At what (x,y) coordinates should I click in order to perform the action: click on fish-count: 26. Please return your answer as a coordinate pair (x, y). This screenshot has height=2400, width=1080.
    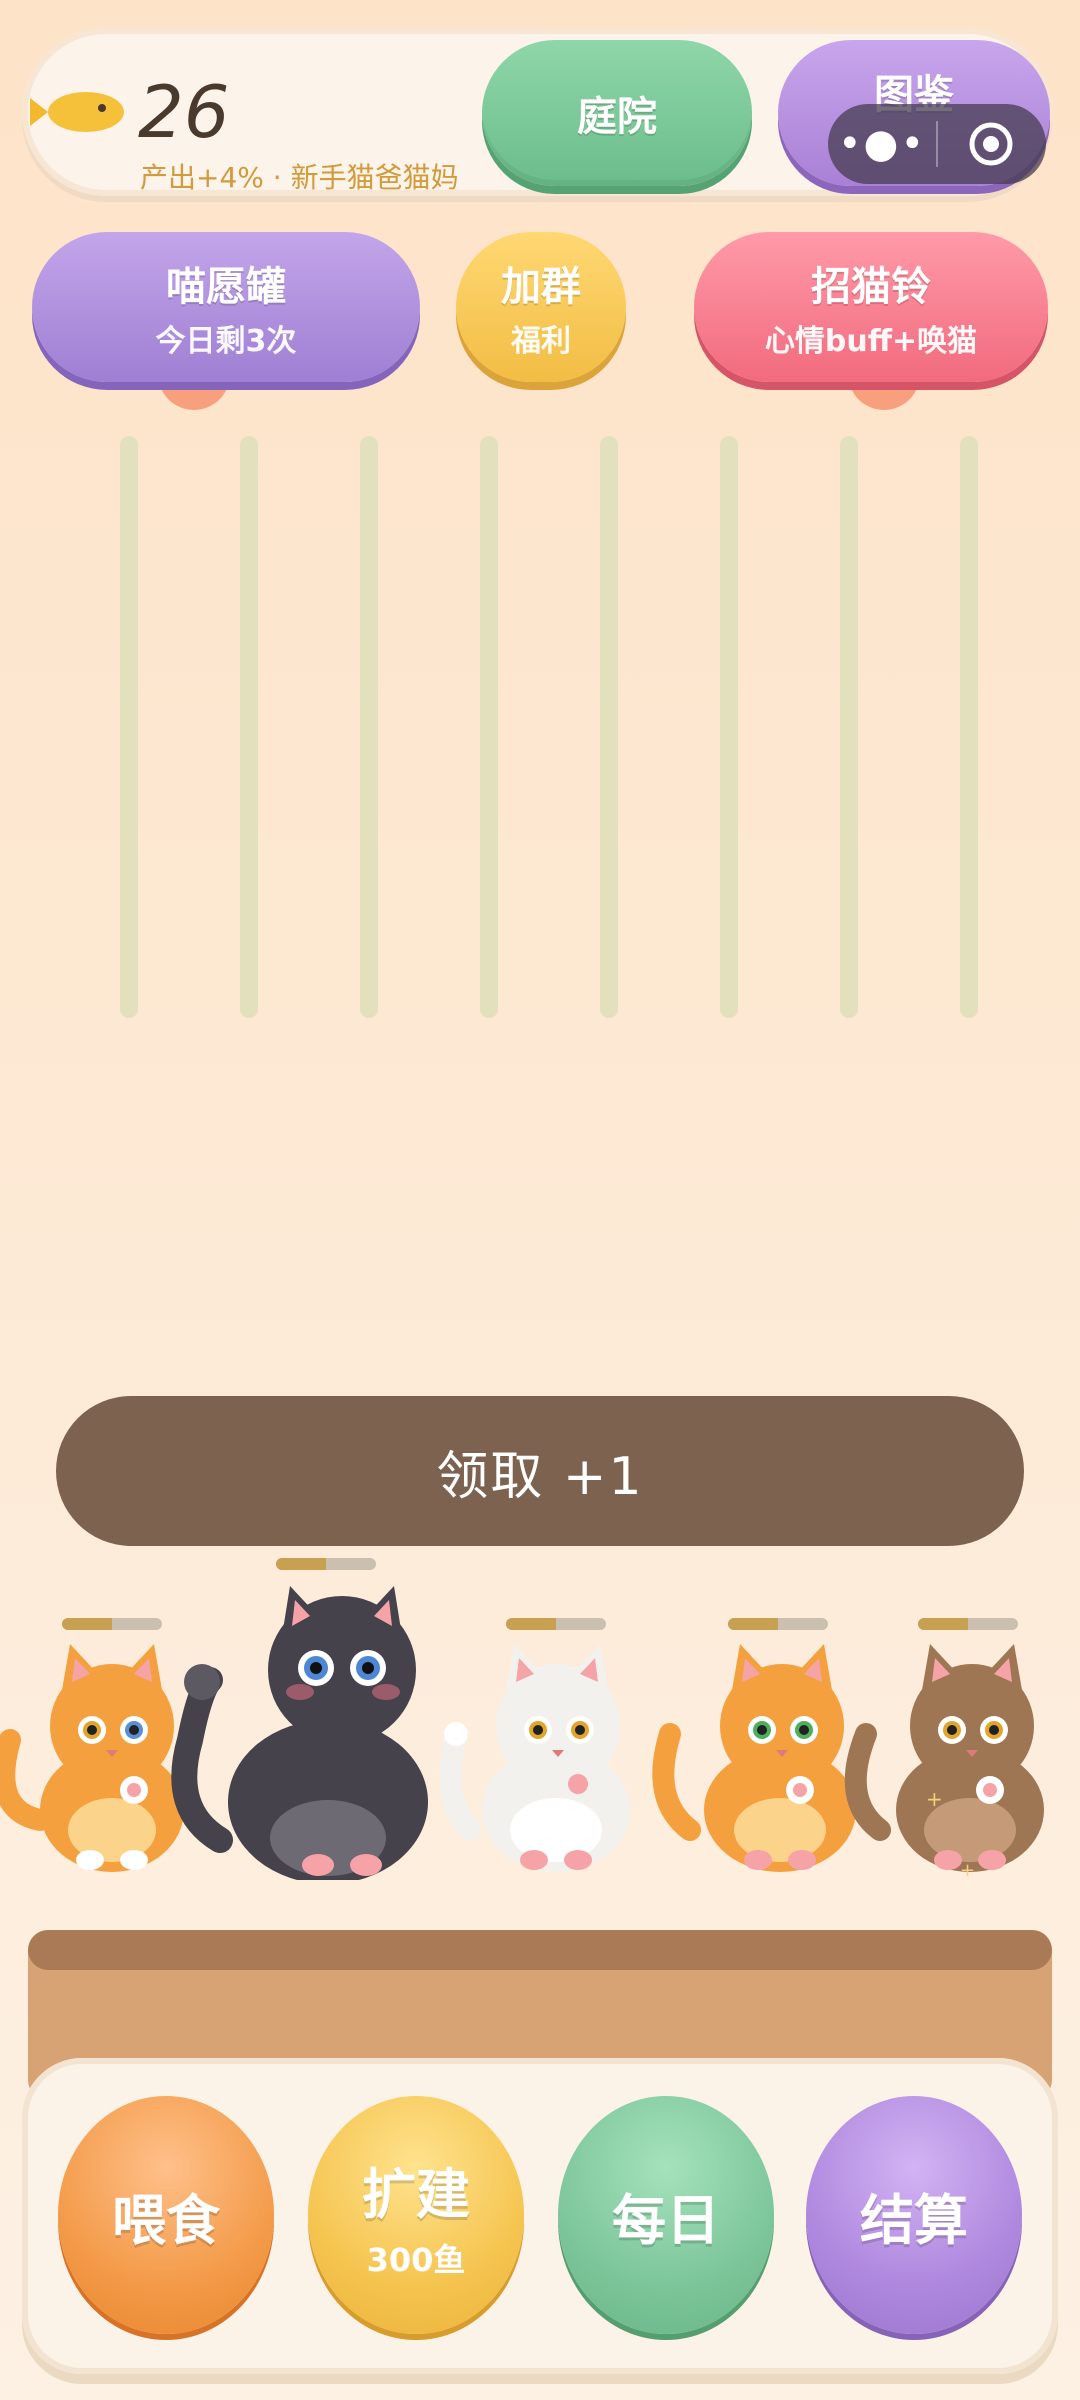
    Looking at the image, I should click on (184, 112).